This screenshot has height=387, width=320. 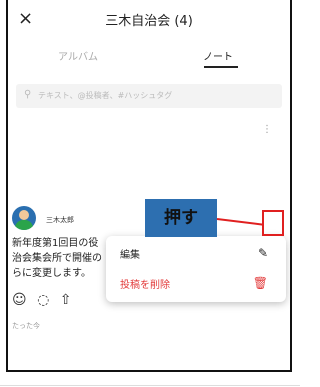 I want to click on search-icon: ⚲, so click(x=28, y=94).